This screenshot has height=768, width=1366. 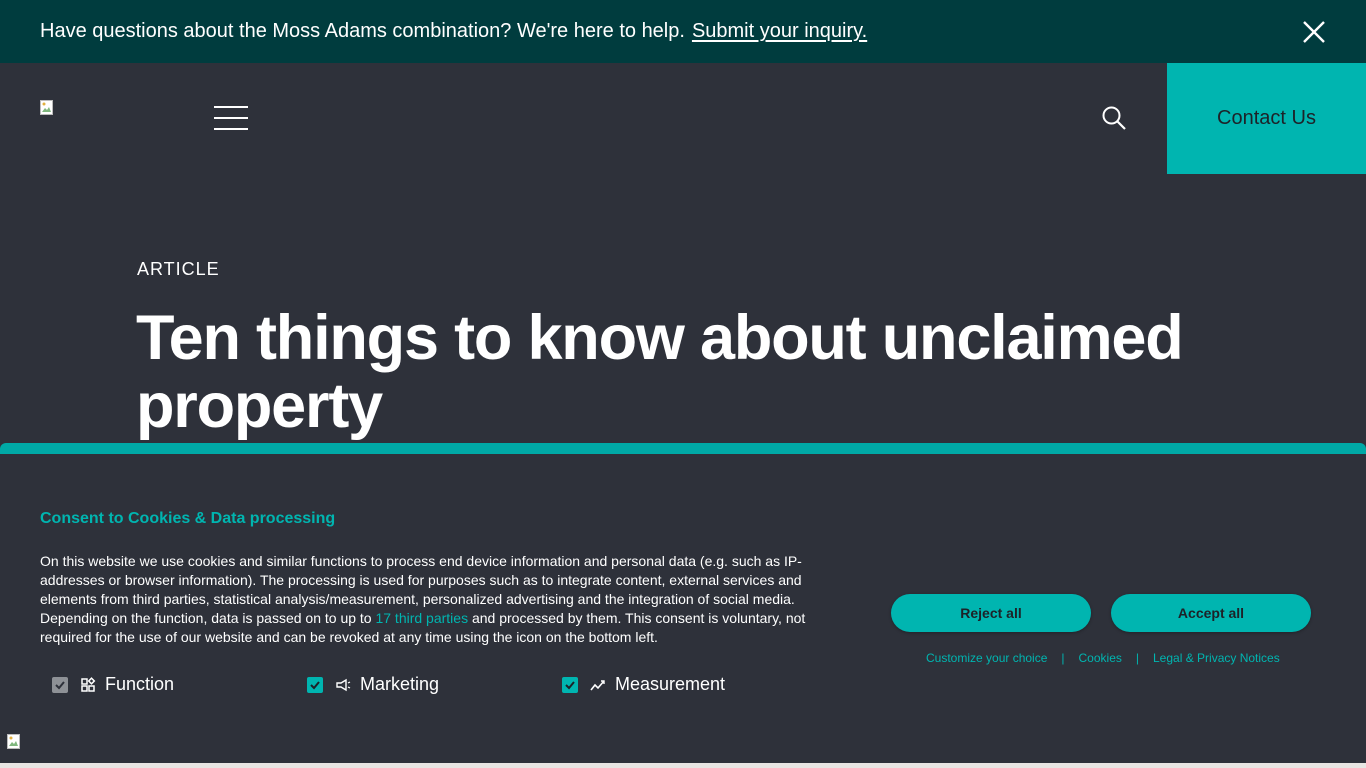 I want to click on consent-title: Consent to Cookies & Data processing, so click(x=188, y=518).